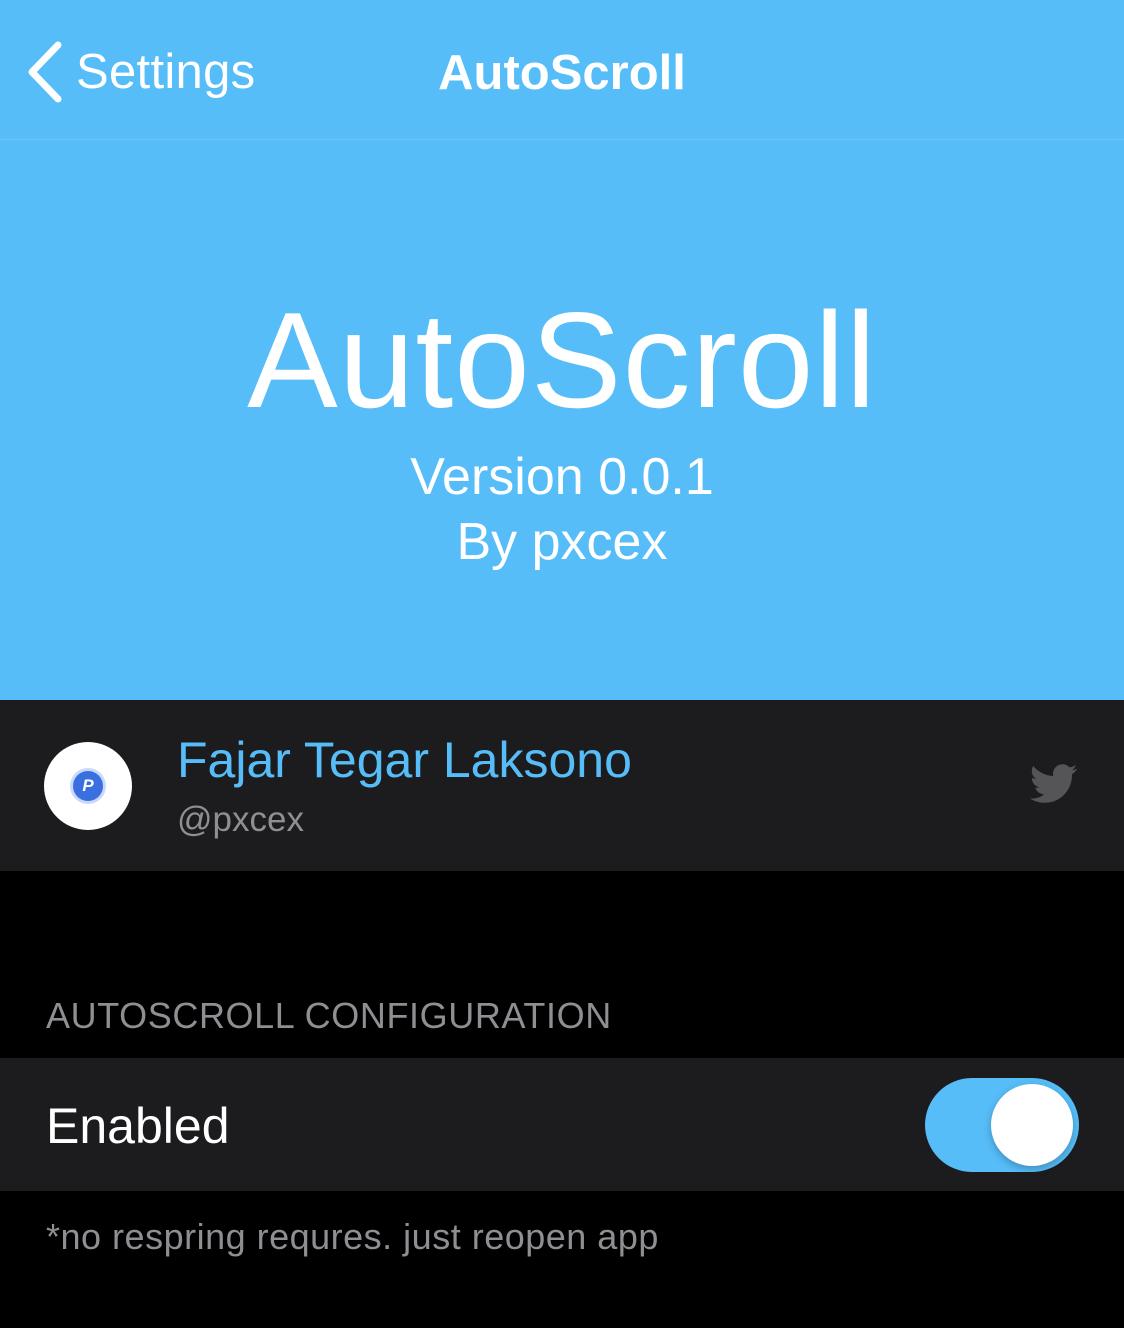  I want to click on header-title: AutoScroll, so click(562, 360).